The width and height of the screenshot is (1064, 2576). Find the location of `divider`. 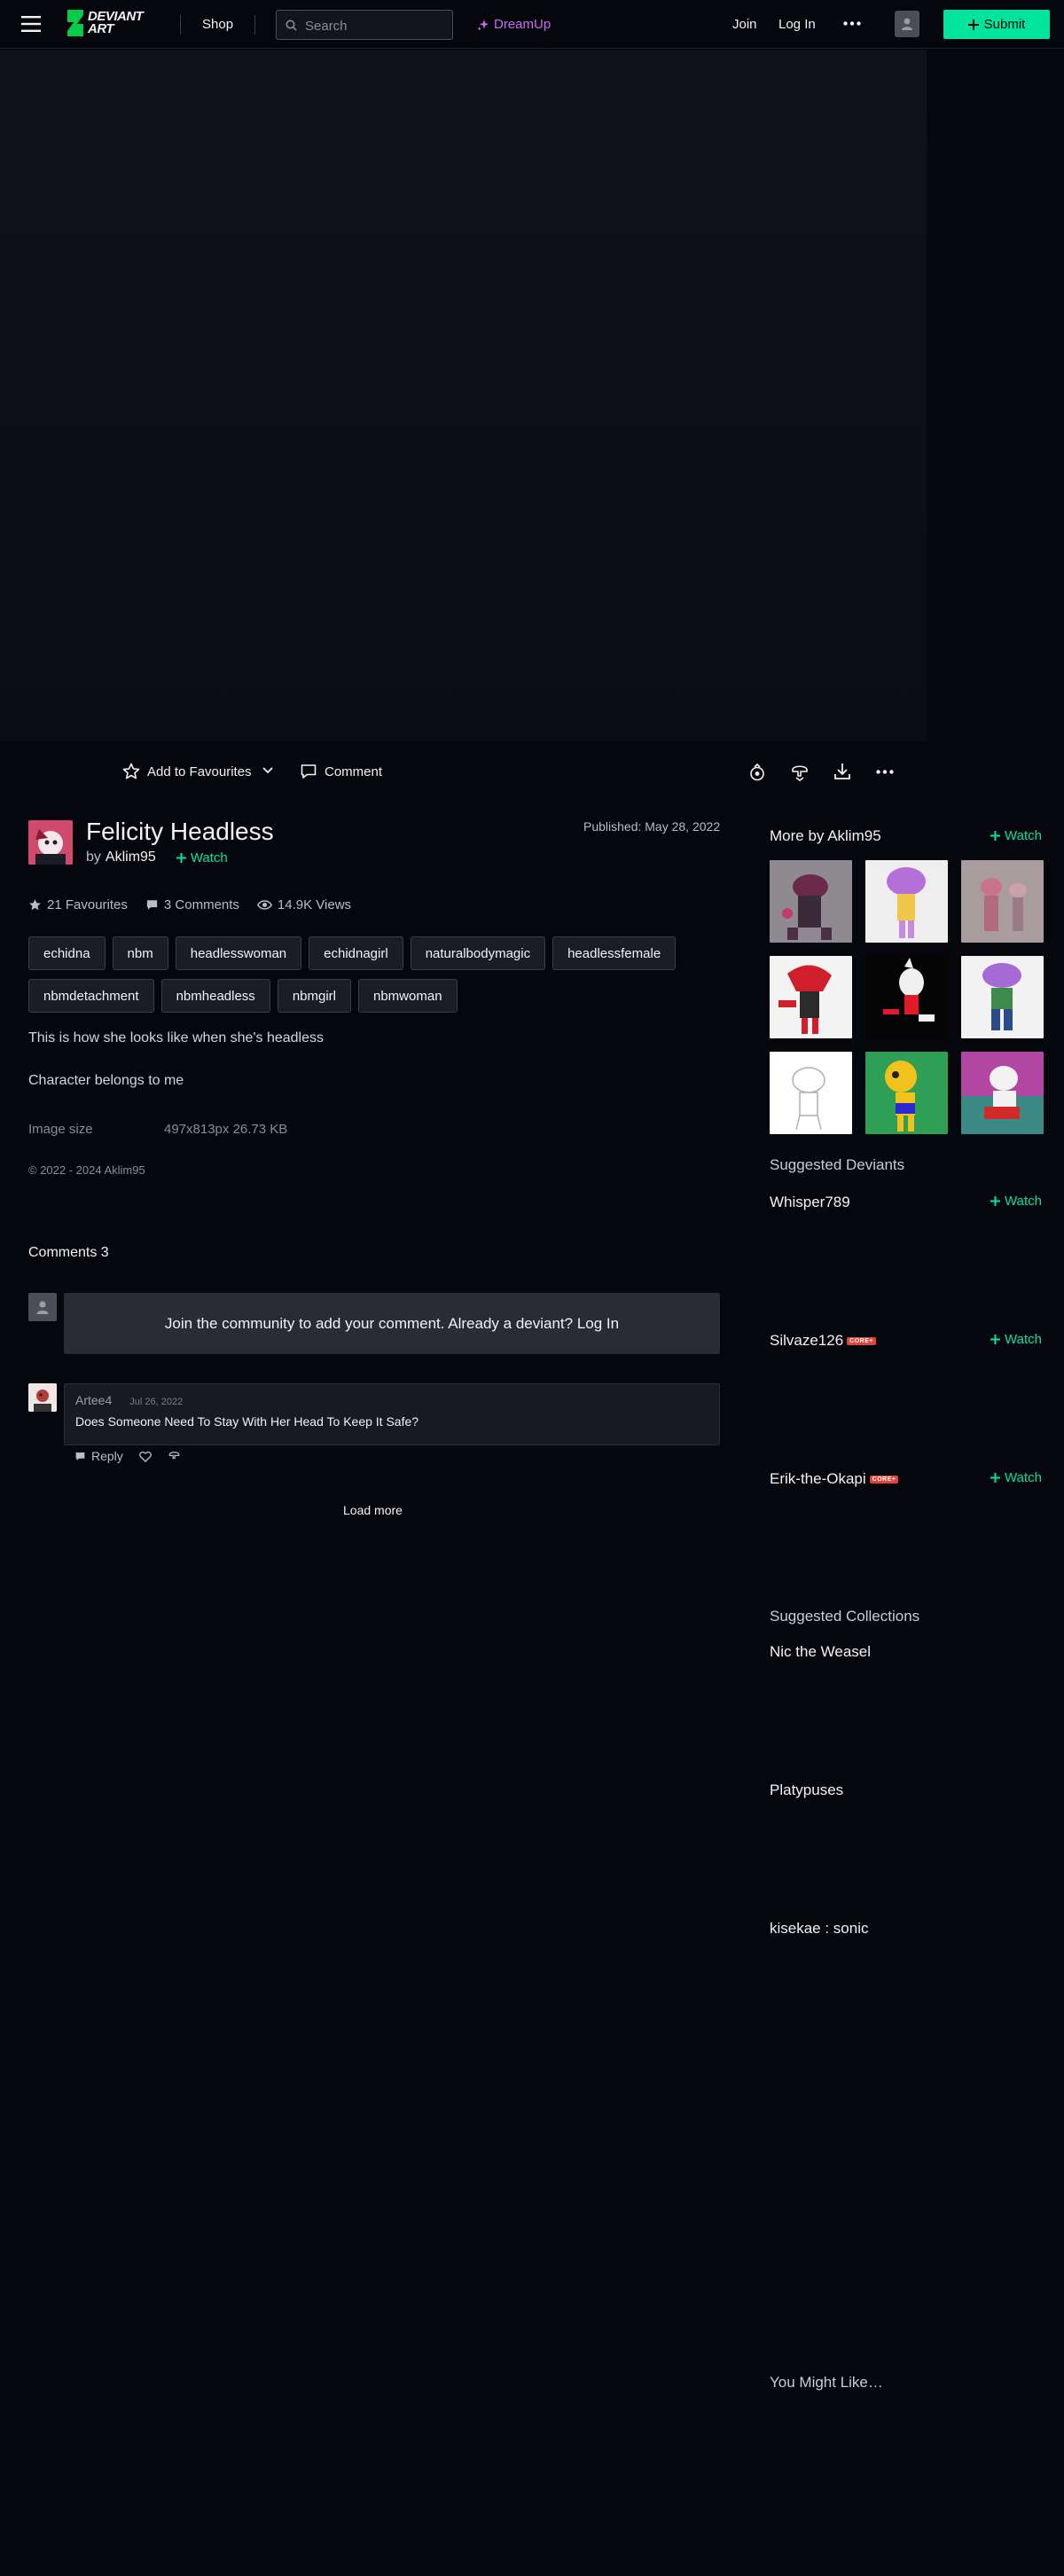

divider is located at coordinates (181, 25).